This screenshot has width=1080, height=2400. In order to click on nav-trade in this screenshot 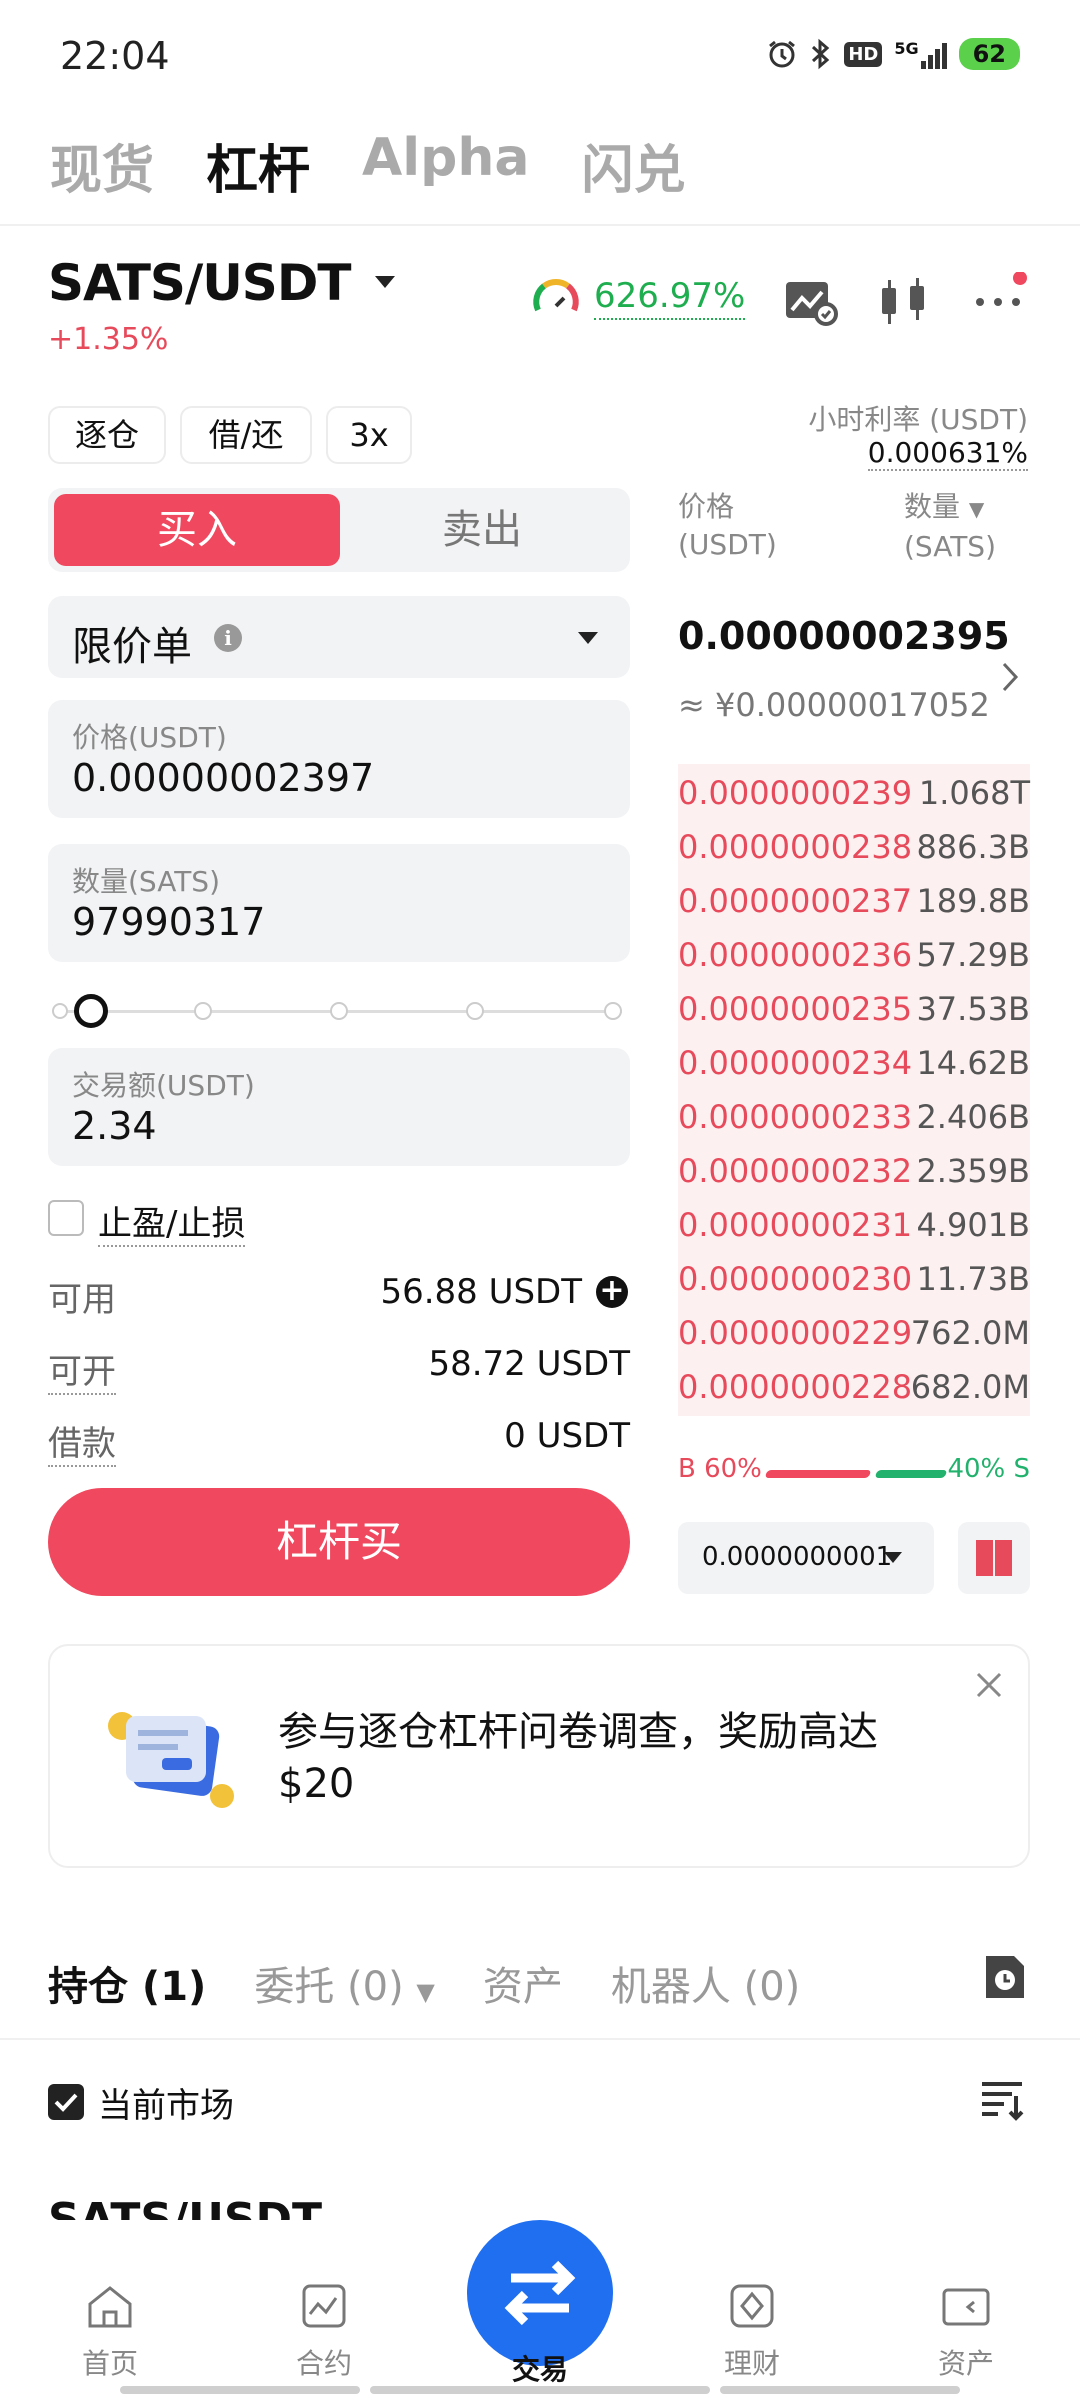, I will do `click(540, 2293)`.